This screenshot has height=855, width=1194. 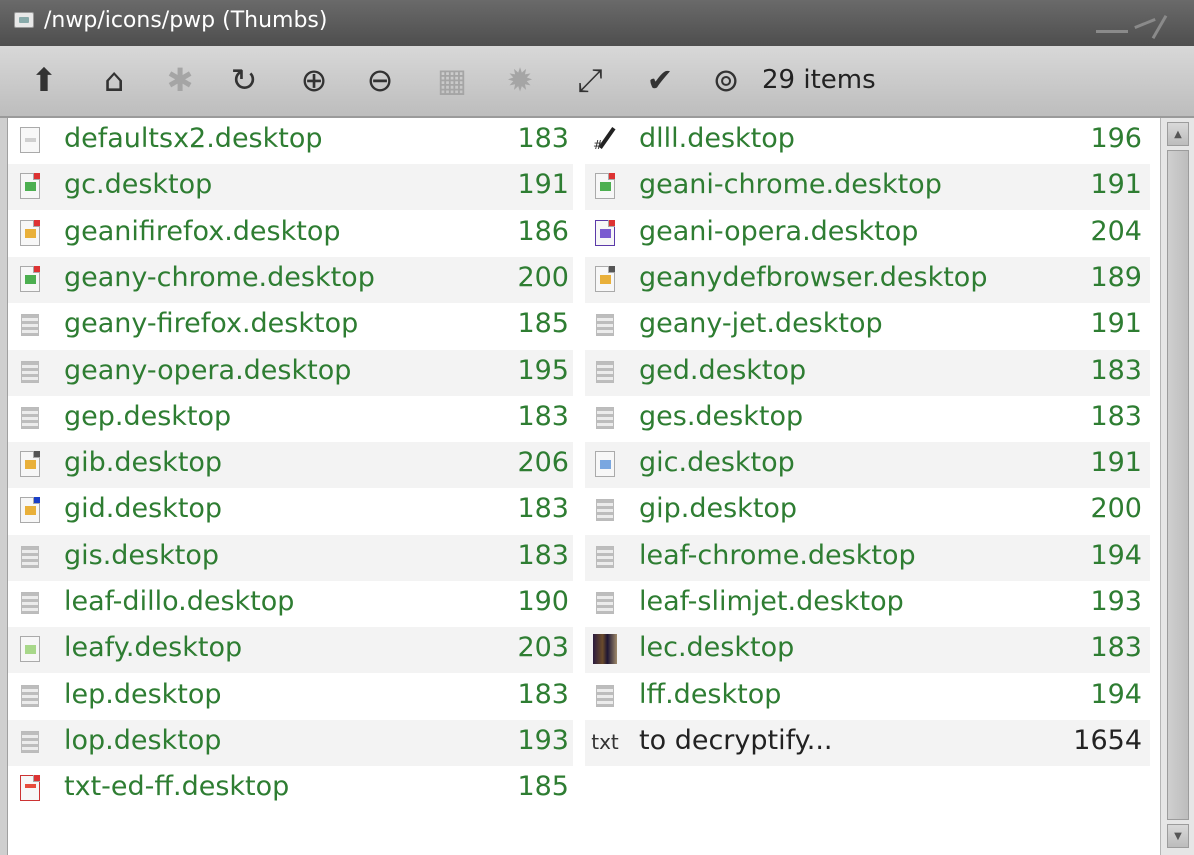 I want to click on file-name: leaf-chrome.desktop, so click(x=777, y=555).